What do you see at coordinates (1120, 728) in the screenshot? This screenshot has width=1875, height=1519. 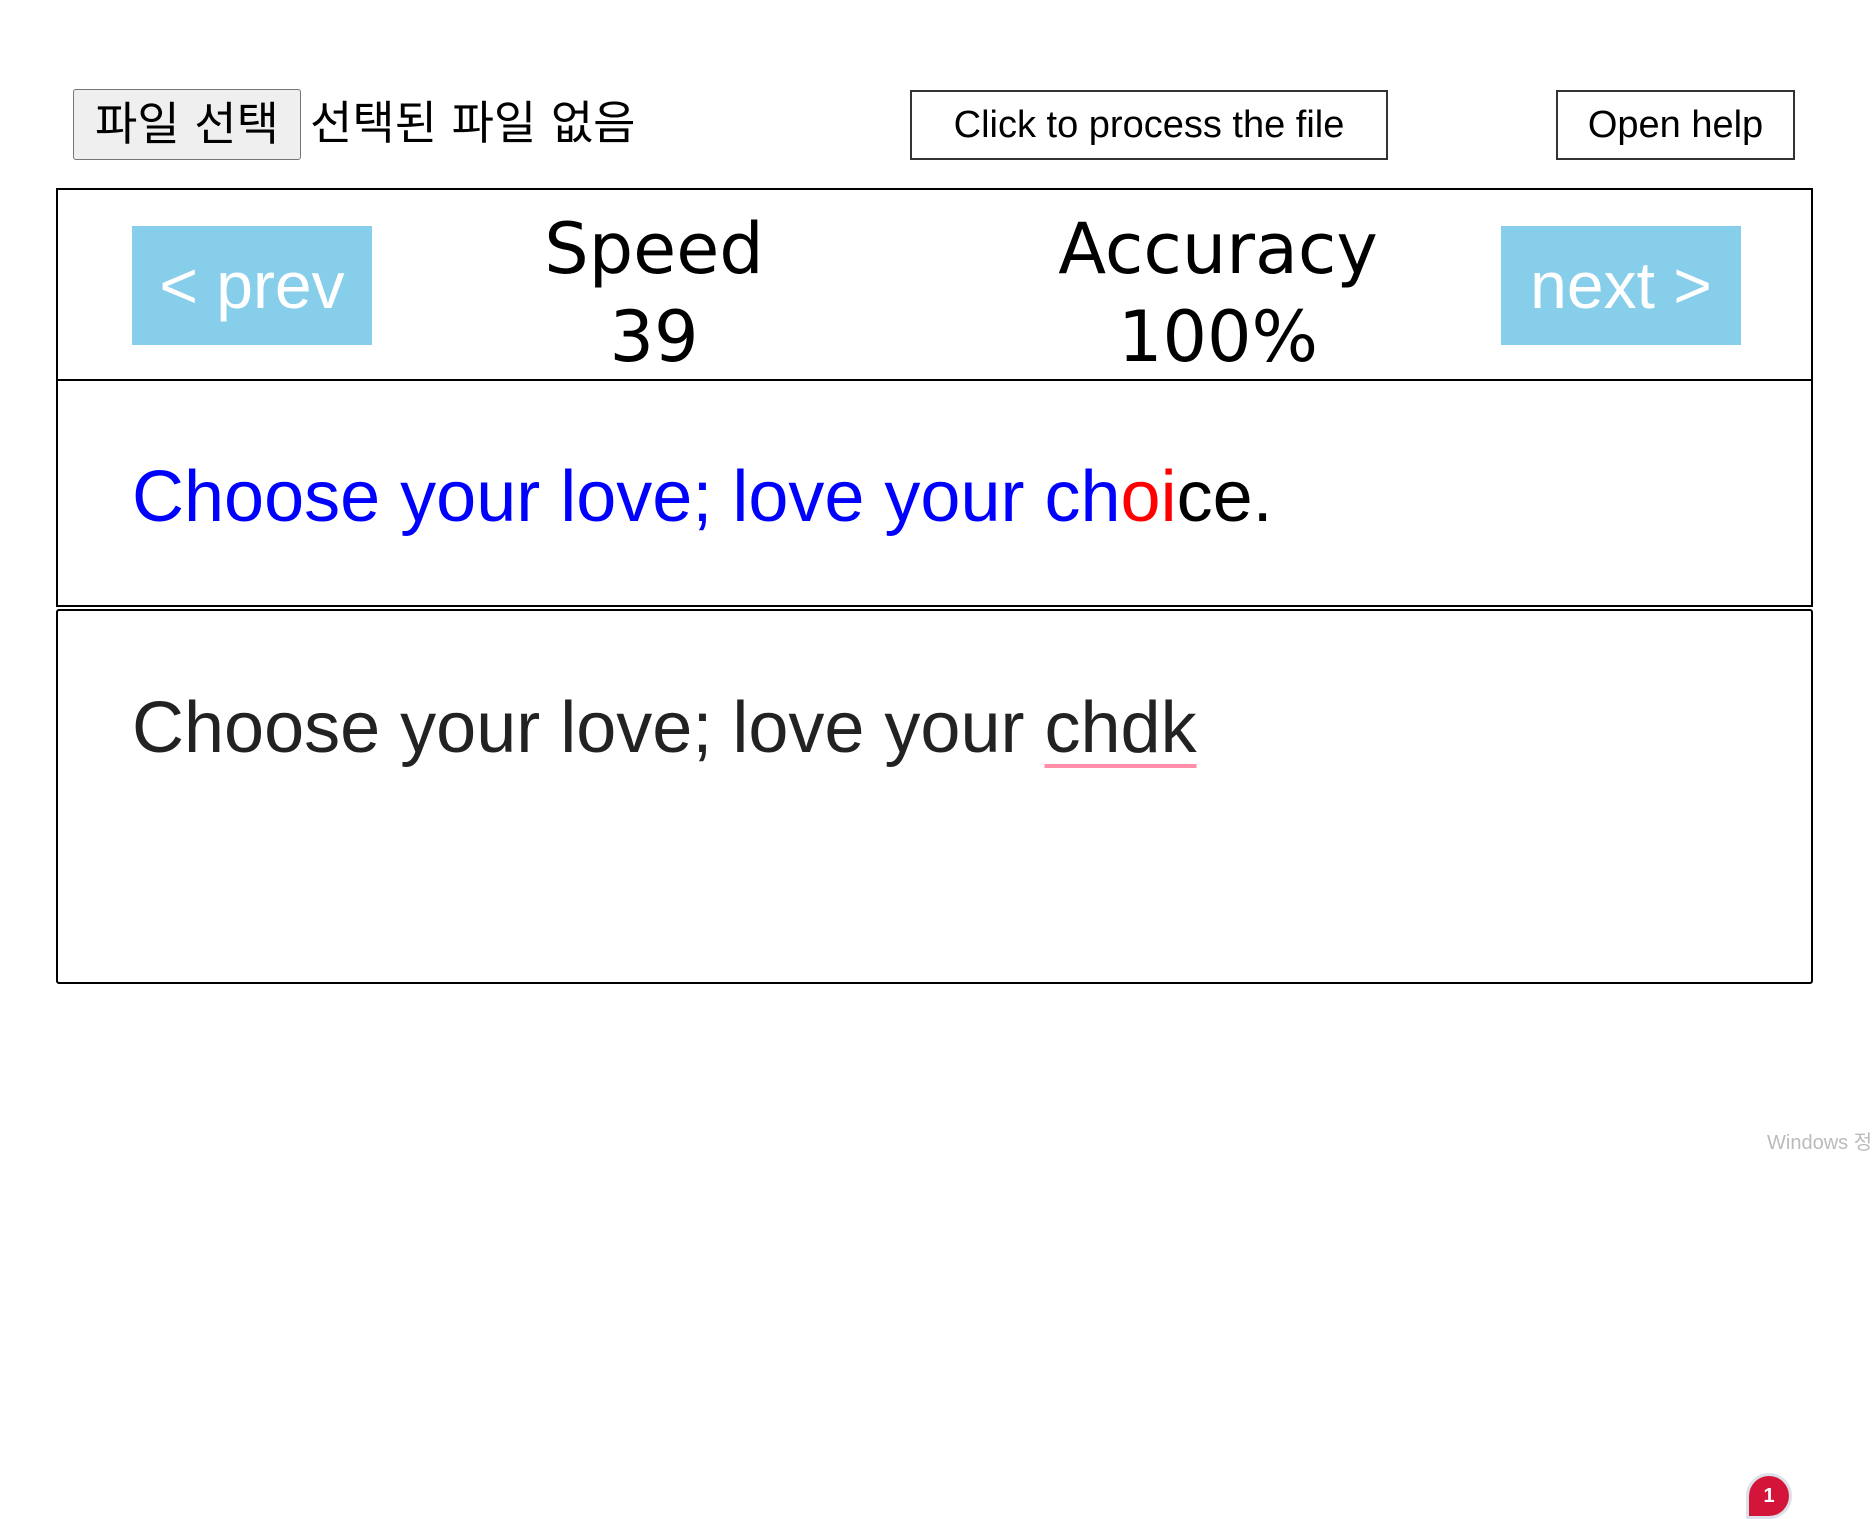 I see `misspelled-word: chdk` at bounding box center [1120, 728].